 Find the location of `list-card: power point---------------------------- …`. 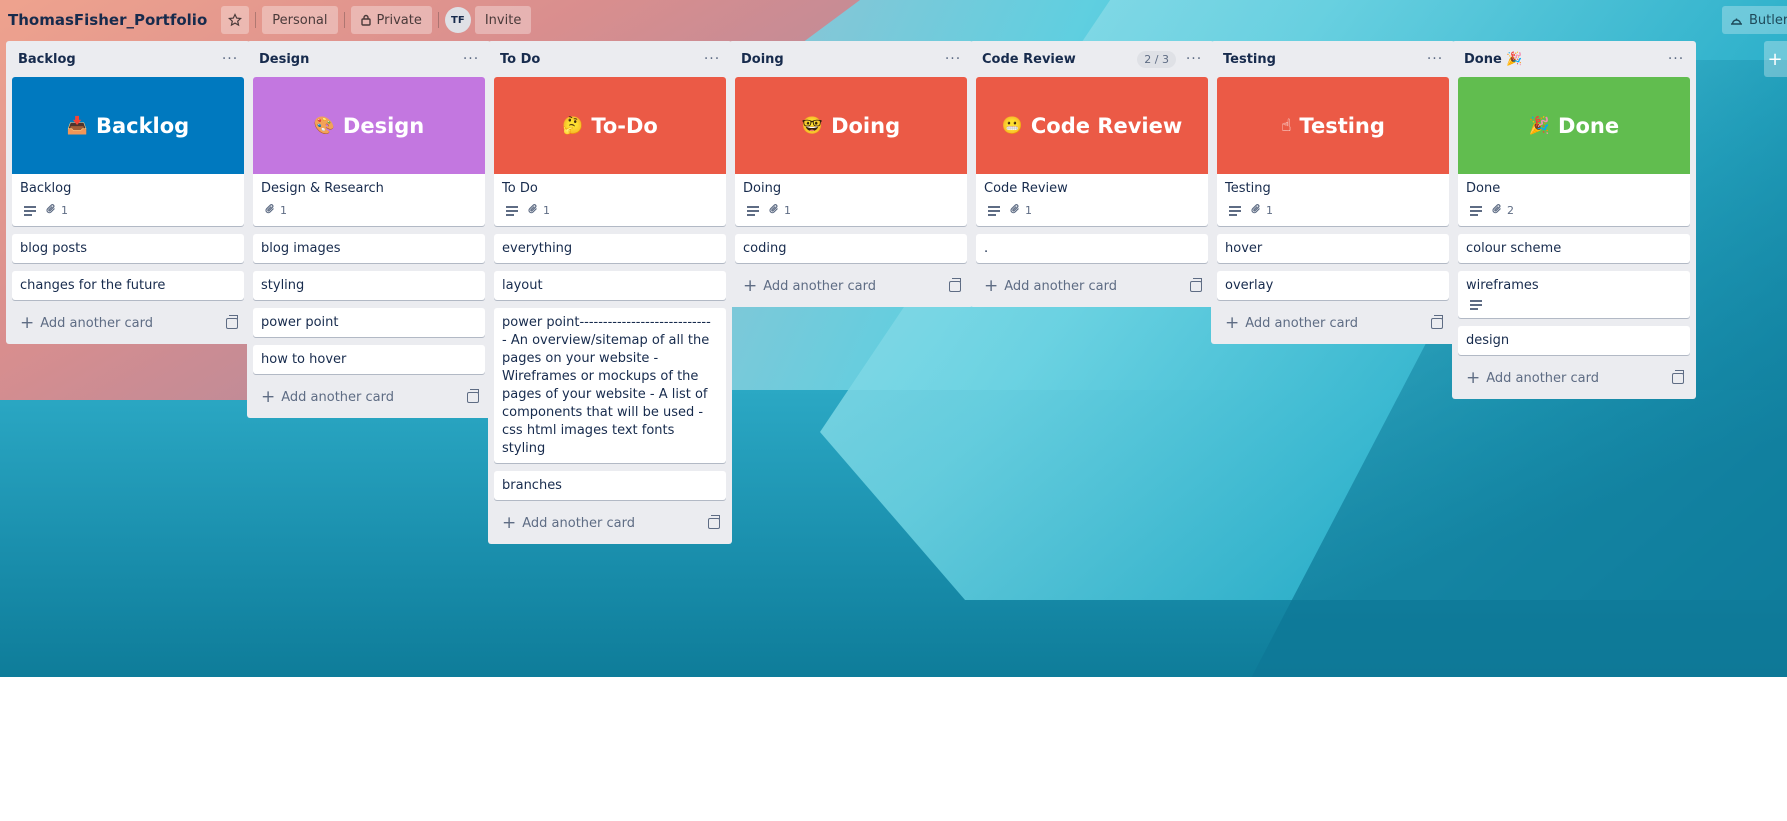

list-card: power point---------------------------- … is located at coordinates (610, 385).